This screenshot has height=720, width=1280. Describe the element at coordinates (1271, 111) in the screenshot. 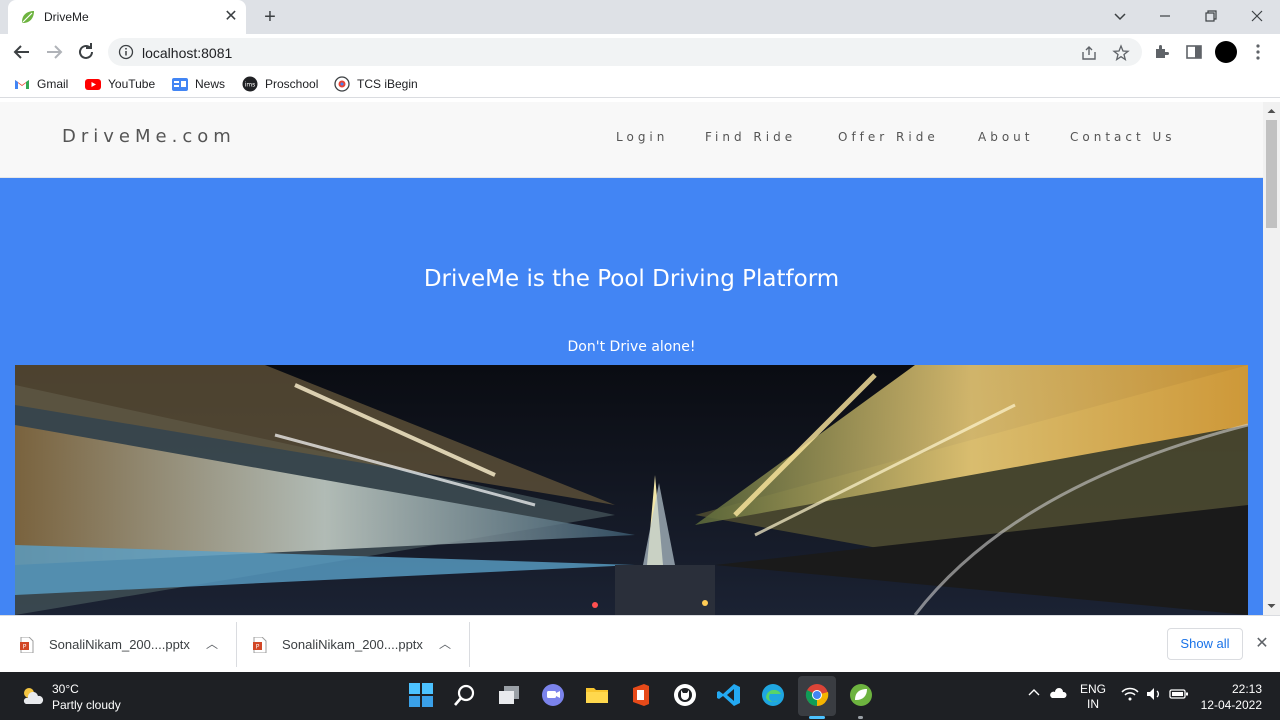

I see `scroll-up-icon` at that location.